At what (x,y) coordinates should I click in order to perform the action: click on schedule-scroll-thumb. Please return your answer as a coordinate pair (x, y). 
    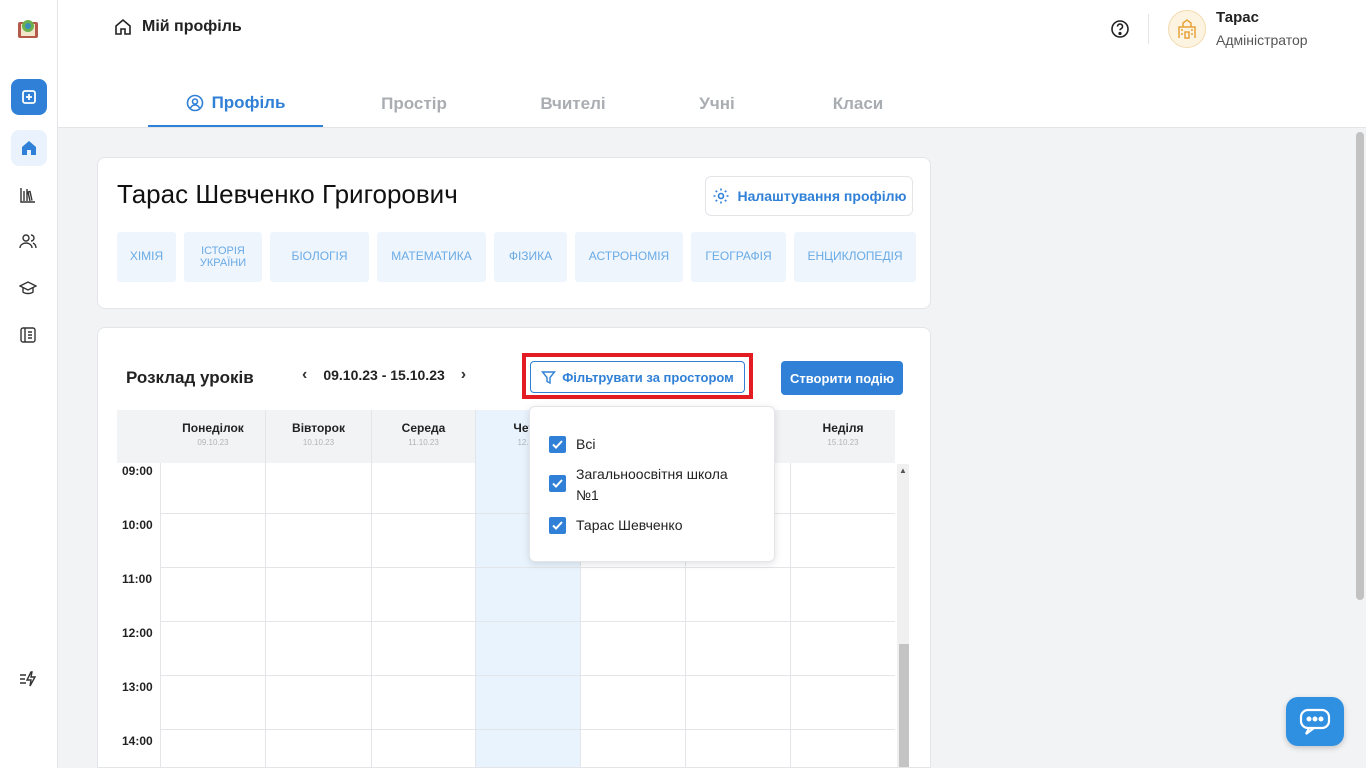
    Looking at the image, I should click on (904, 705).